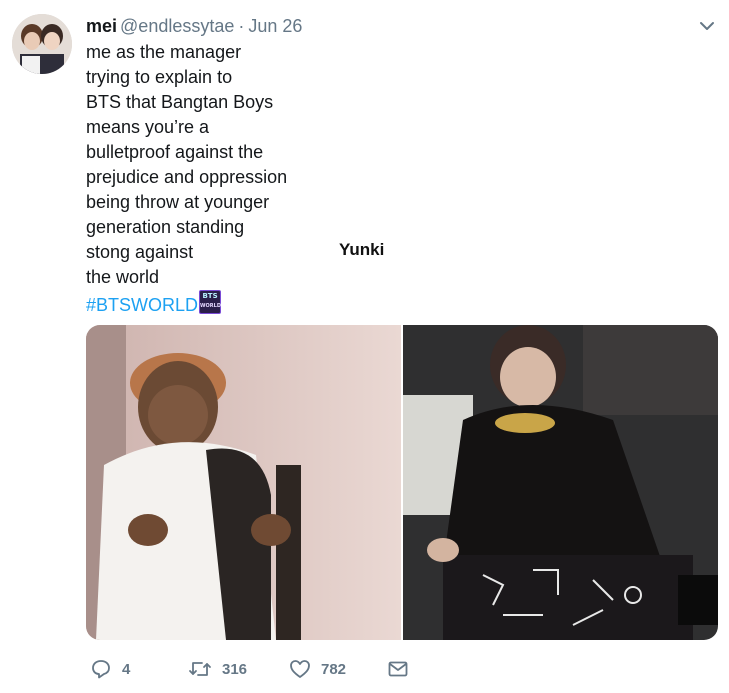 The image size is (729, 693). What do you see at coordinates (707, 26) in the screenshot?
I see `chevron-down-icon` at bounding box center [707, 26].